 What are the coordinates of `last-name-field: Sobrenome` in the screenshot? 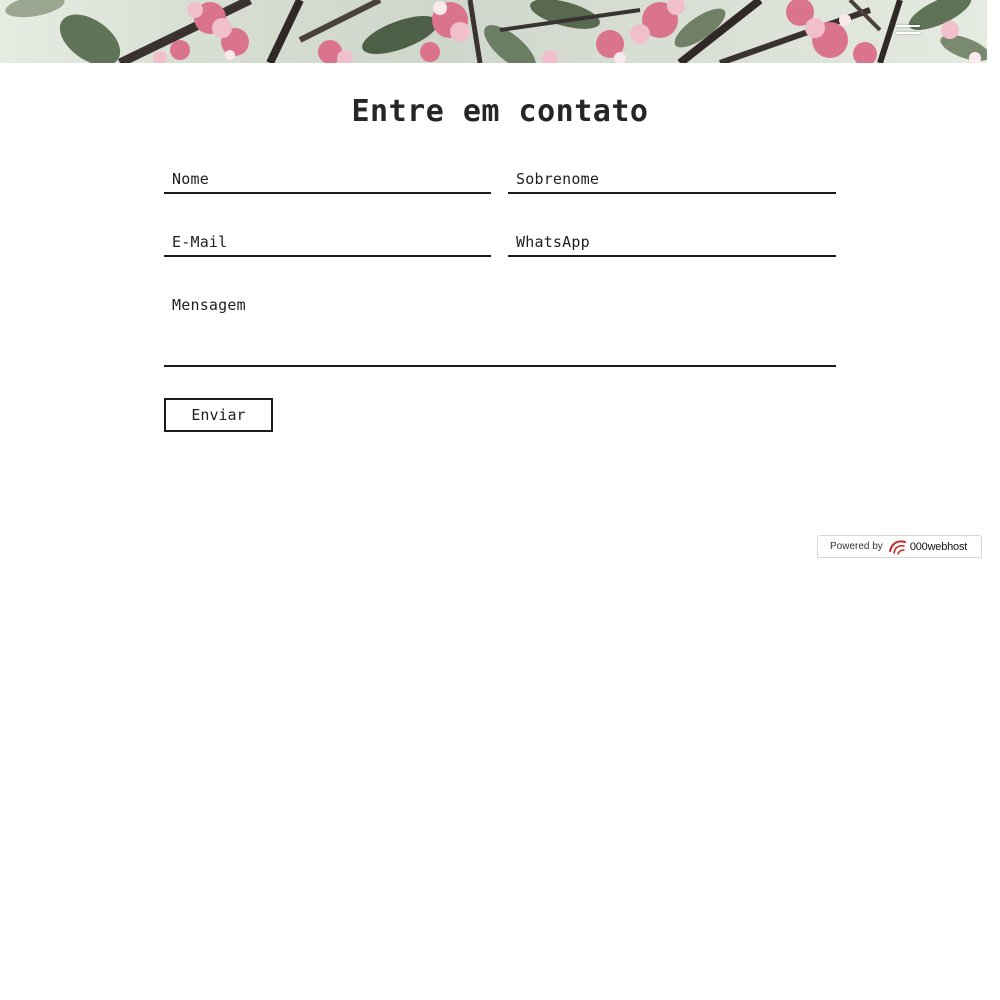 It's located at (672, 179).